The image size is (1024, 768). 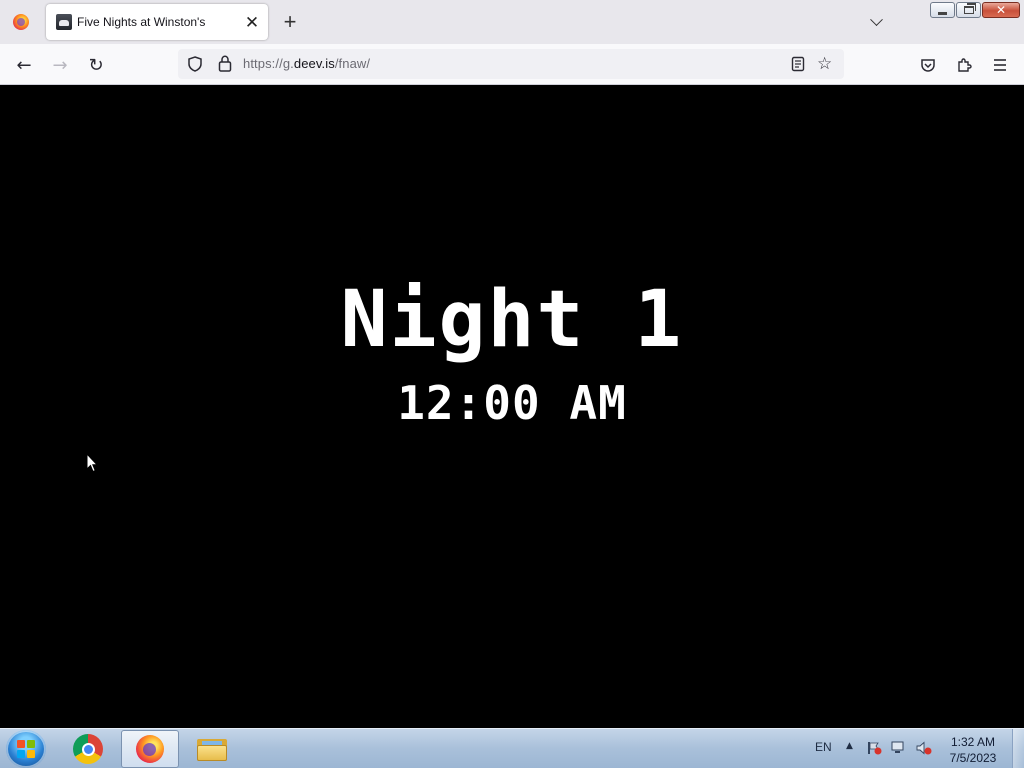 I want to click on minimize-button, so click(x=942, y=10).